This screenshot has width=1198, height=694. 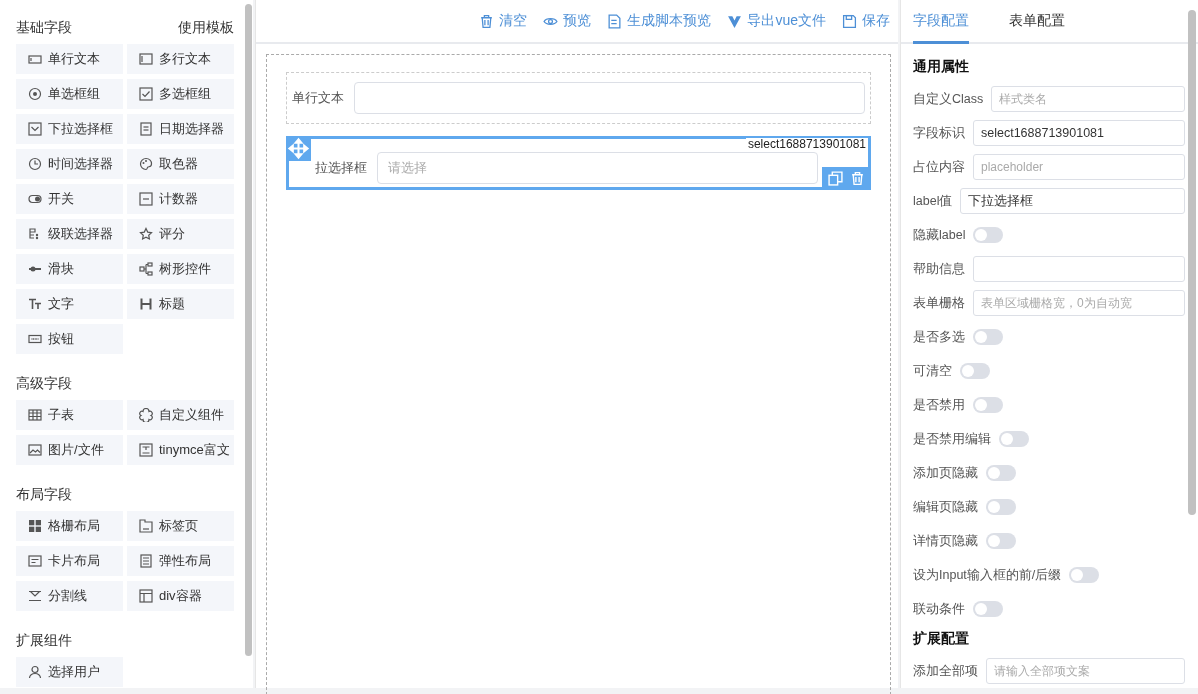 What do you see at coordinates (146, 94) in the screenshot?
I see `checkbox-icon` at bounding box center [146, 94].